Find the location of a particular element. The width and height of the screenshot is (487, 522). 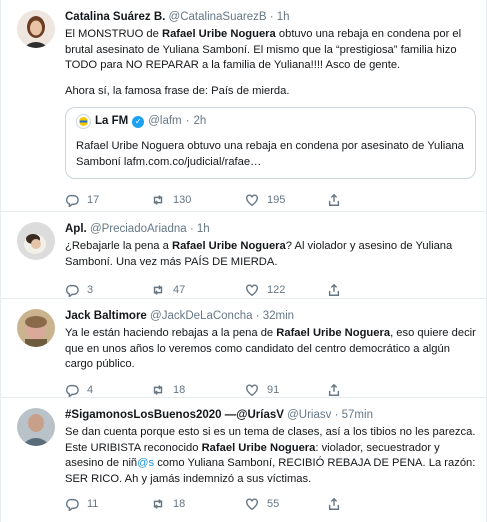

reply-count: 3 is located at coordinates (90, 290).